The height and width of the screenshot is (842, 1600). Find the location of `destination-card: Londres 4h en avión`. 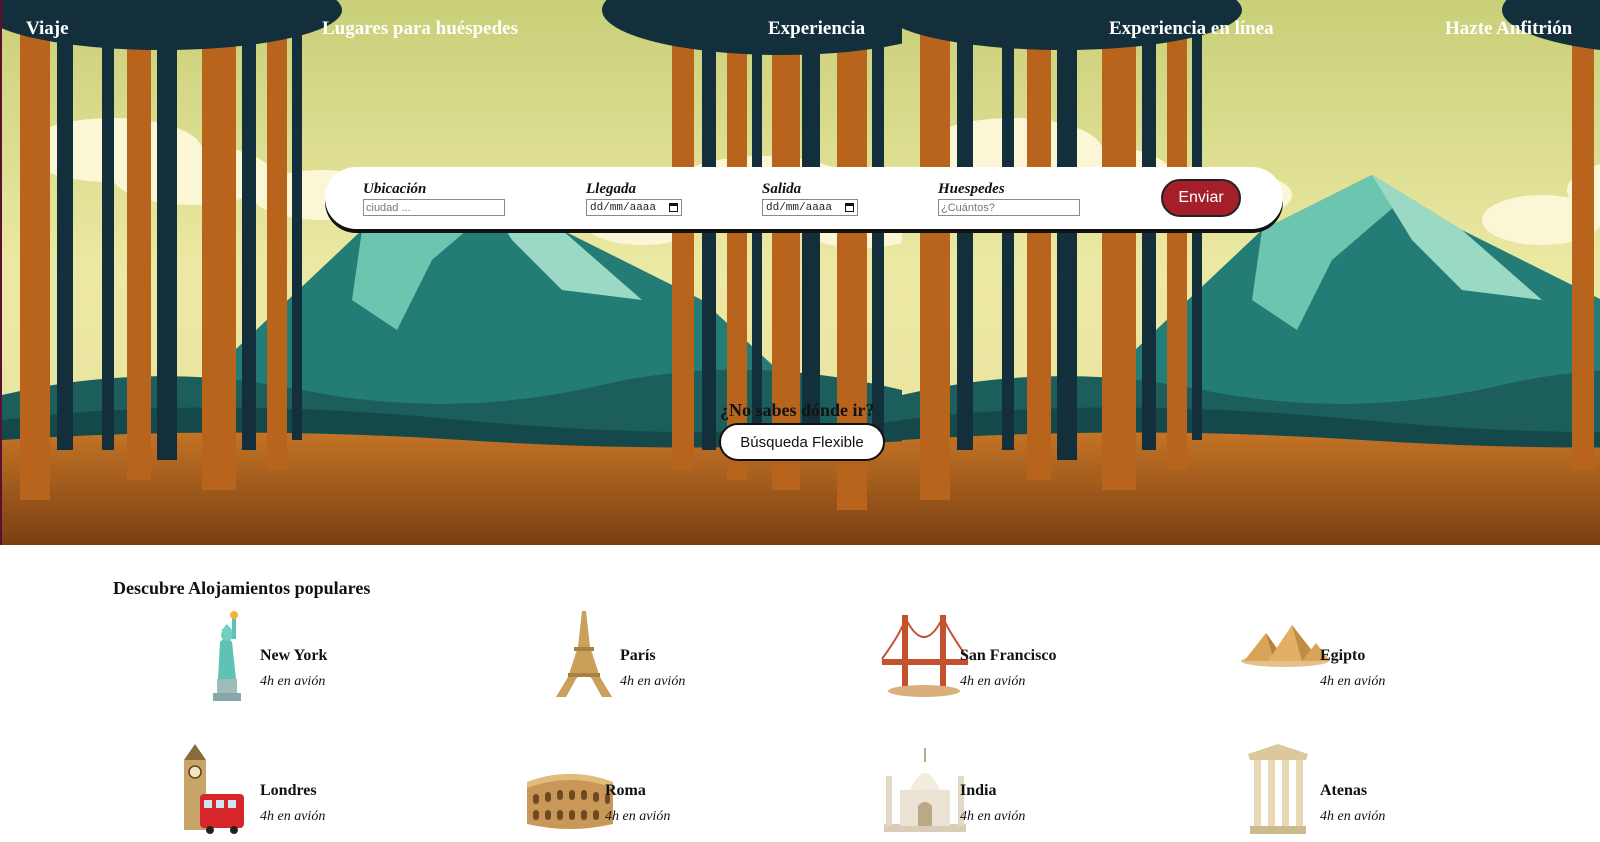

destination-card: Londres 4h en avión is located at coordinates (330, 792).